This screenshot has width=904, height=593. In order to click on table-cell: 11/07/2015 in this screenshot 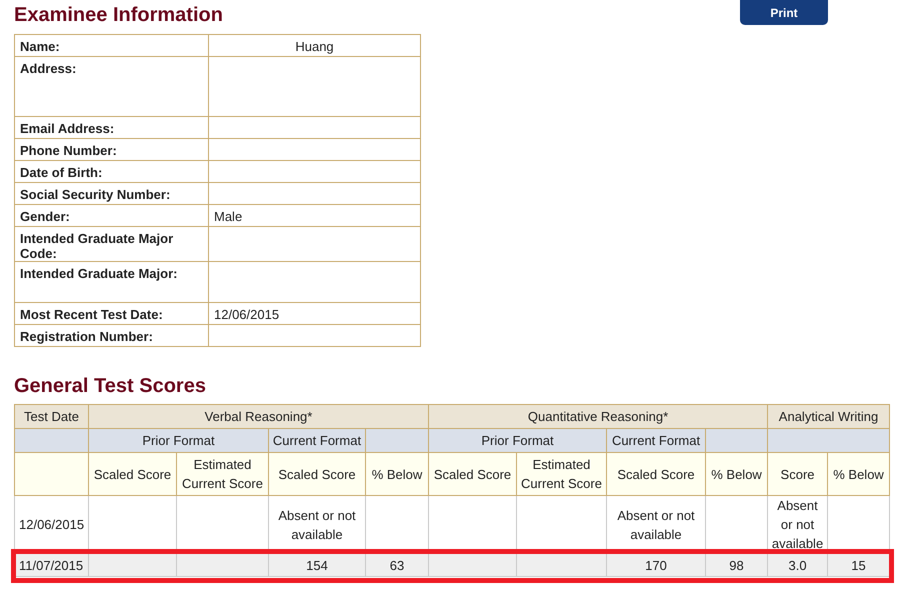, I will do `click(51, 565)`.